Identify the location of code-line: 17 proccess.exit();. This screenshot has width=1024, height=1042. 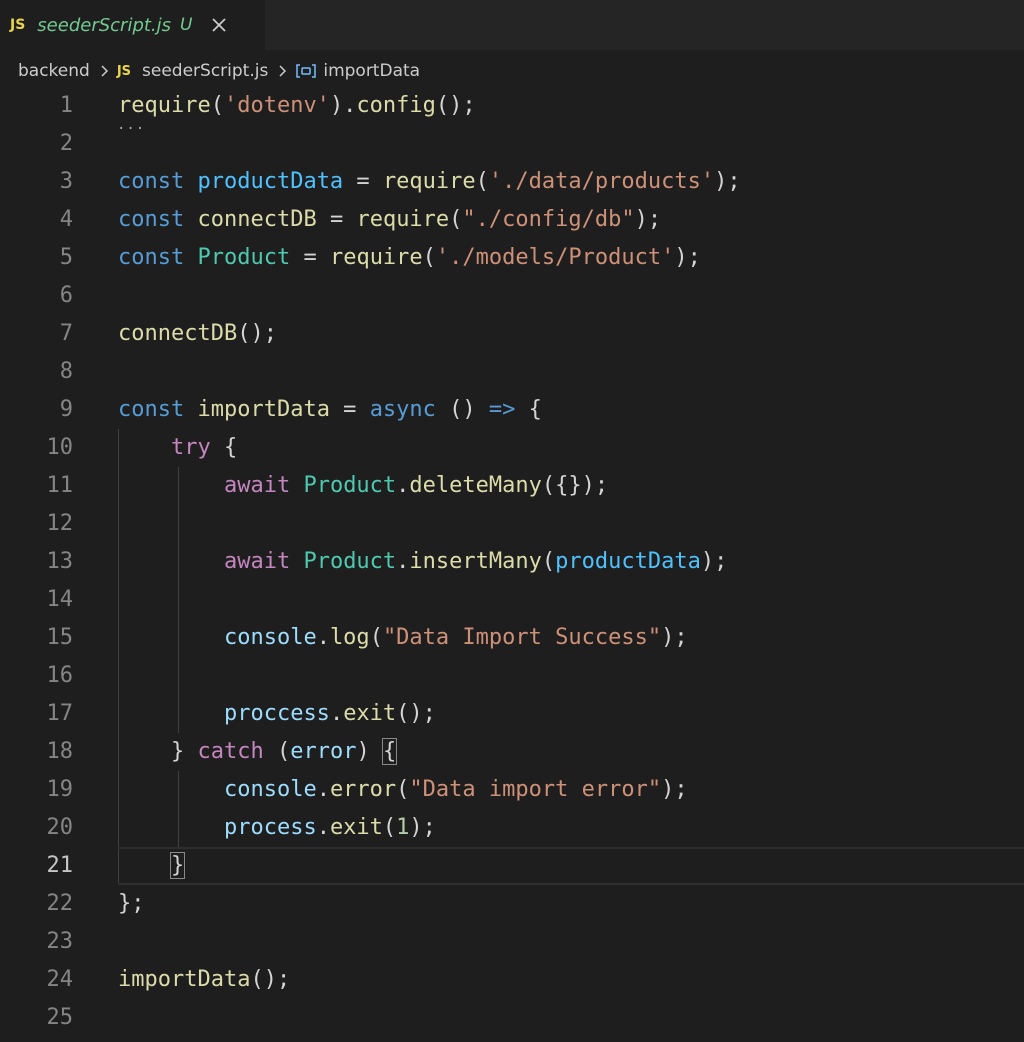
(512, 714).